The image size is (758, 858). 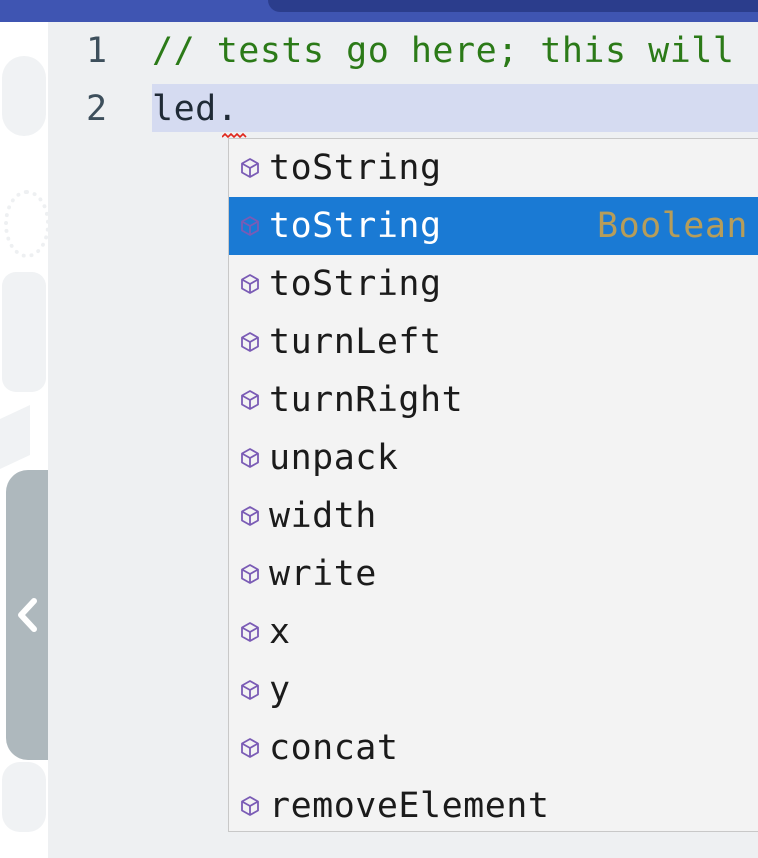 What do you see at coordinates (280, 632) in the screenshot?
I see `suggestion-label: x` at bounding box center [280, 632].